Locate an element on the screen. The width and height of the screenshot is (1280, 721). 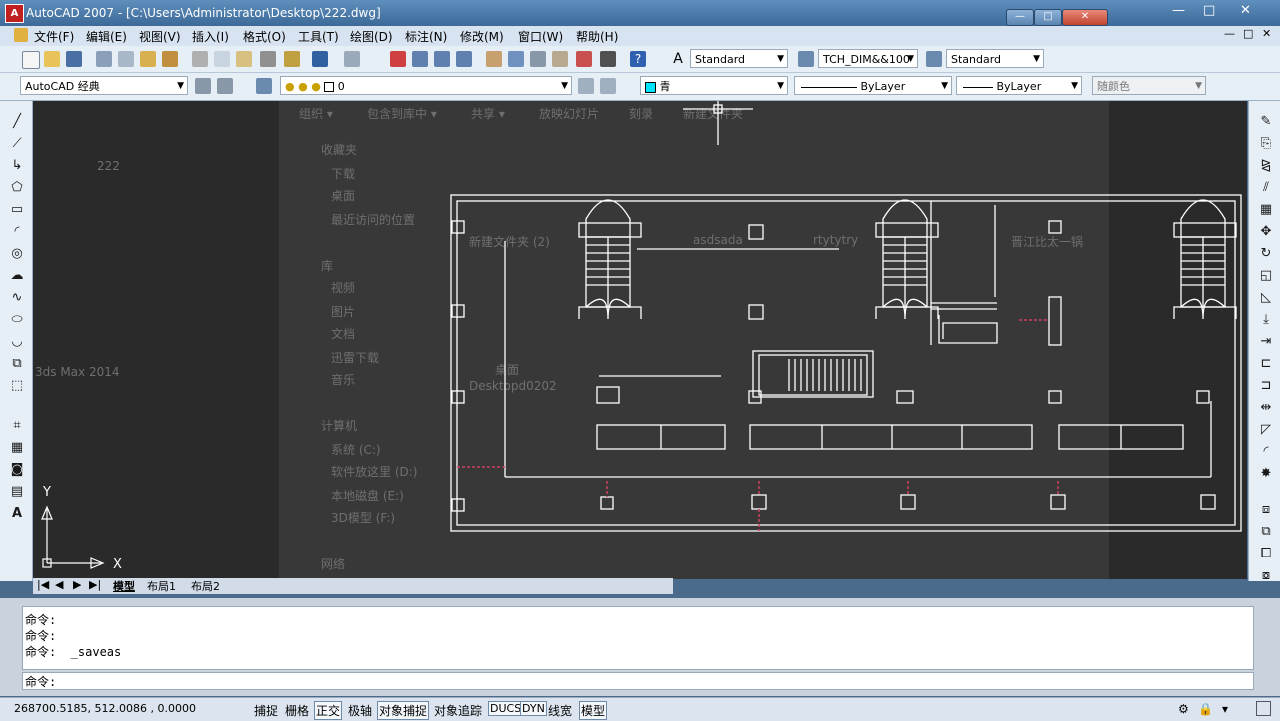
lineweight-select: ByLayer ▼ is located at coordinates (1019, 85).